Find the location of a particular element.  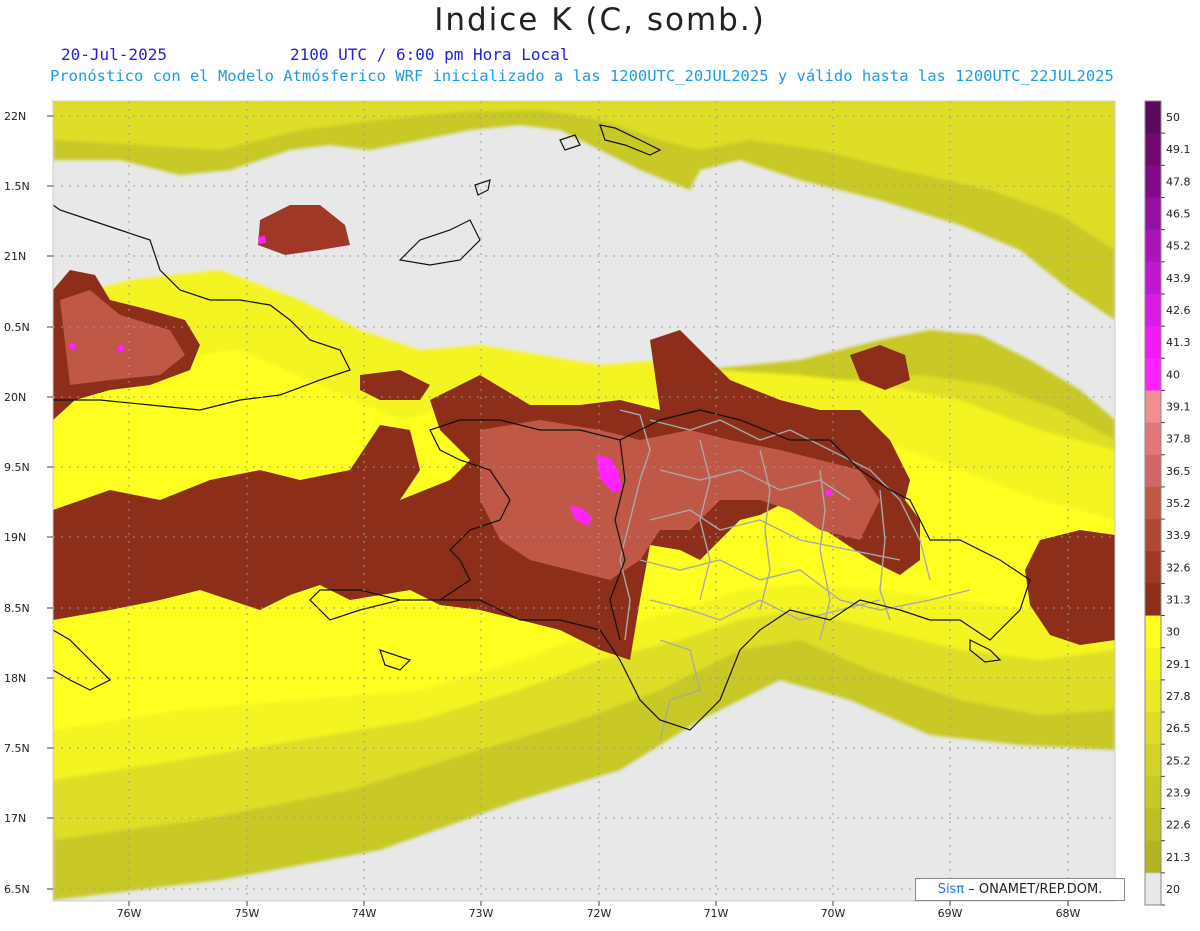

colorbar-label: 36.5 is located at coordinates (1178, 471).